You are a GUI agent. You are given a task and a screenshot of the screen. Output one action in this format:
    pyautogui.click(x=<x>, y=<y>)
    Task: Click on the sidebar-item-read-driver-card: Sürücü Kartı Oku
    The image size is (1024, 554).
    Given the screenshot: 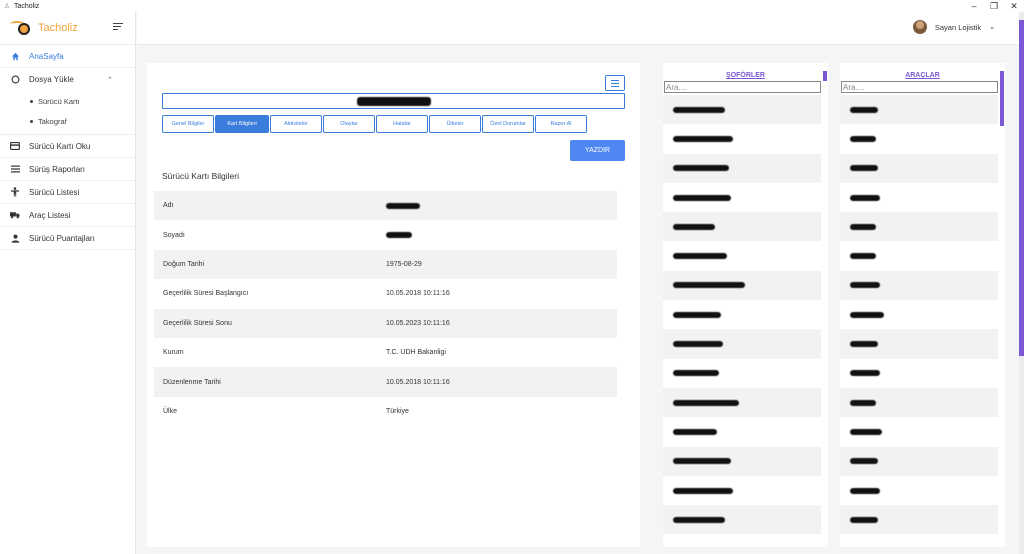 What is the action you would take?
    pyautogui.click(x=67, y=146)
    